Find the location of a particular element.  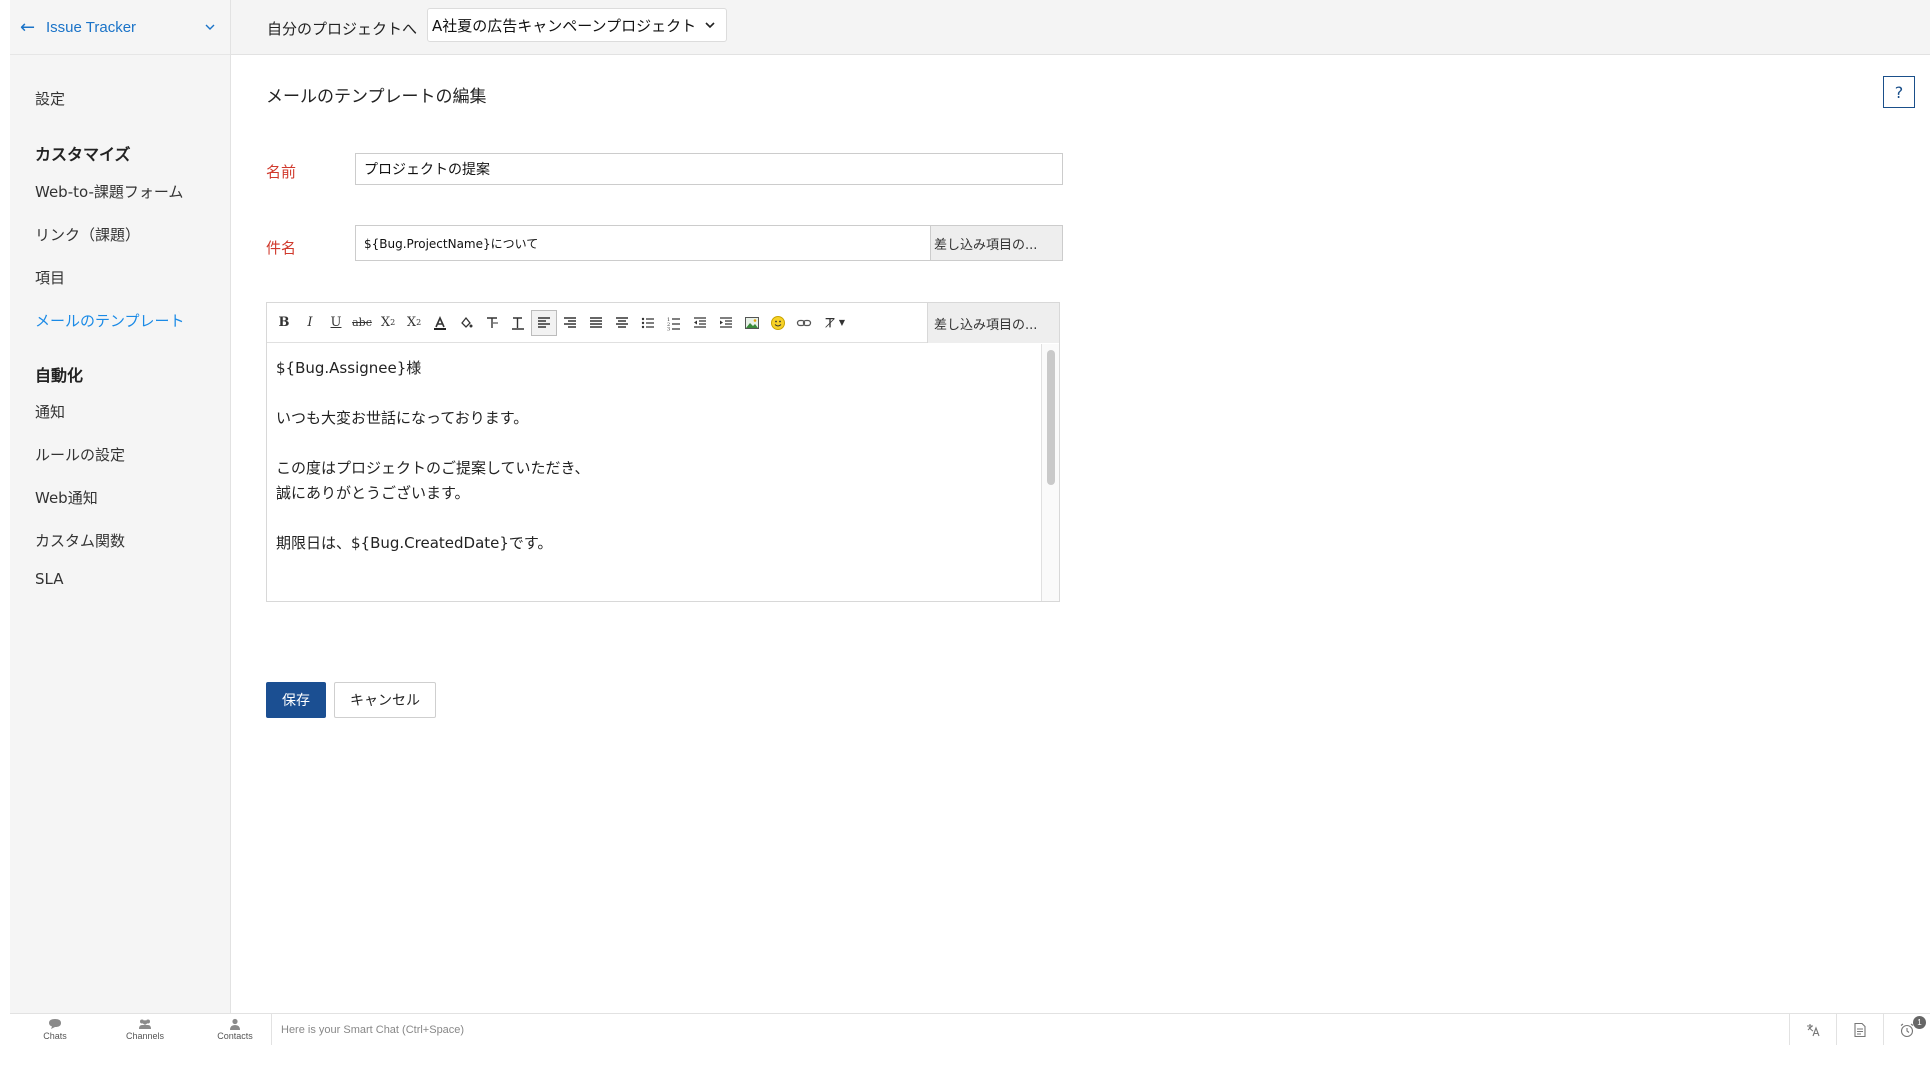

name-label: 名前 is located at coordinates (281, 172).